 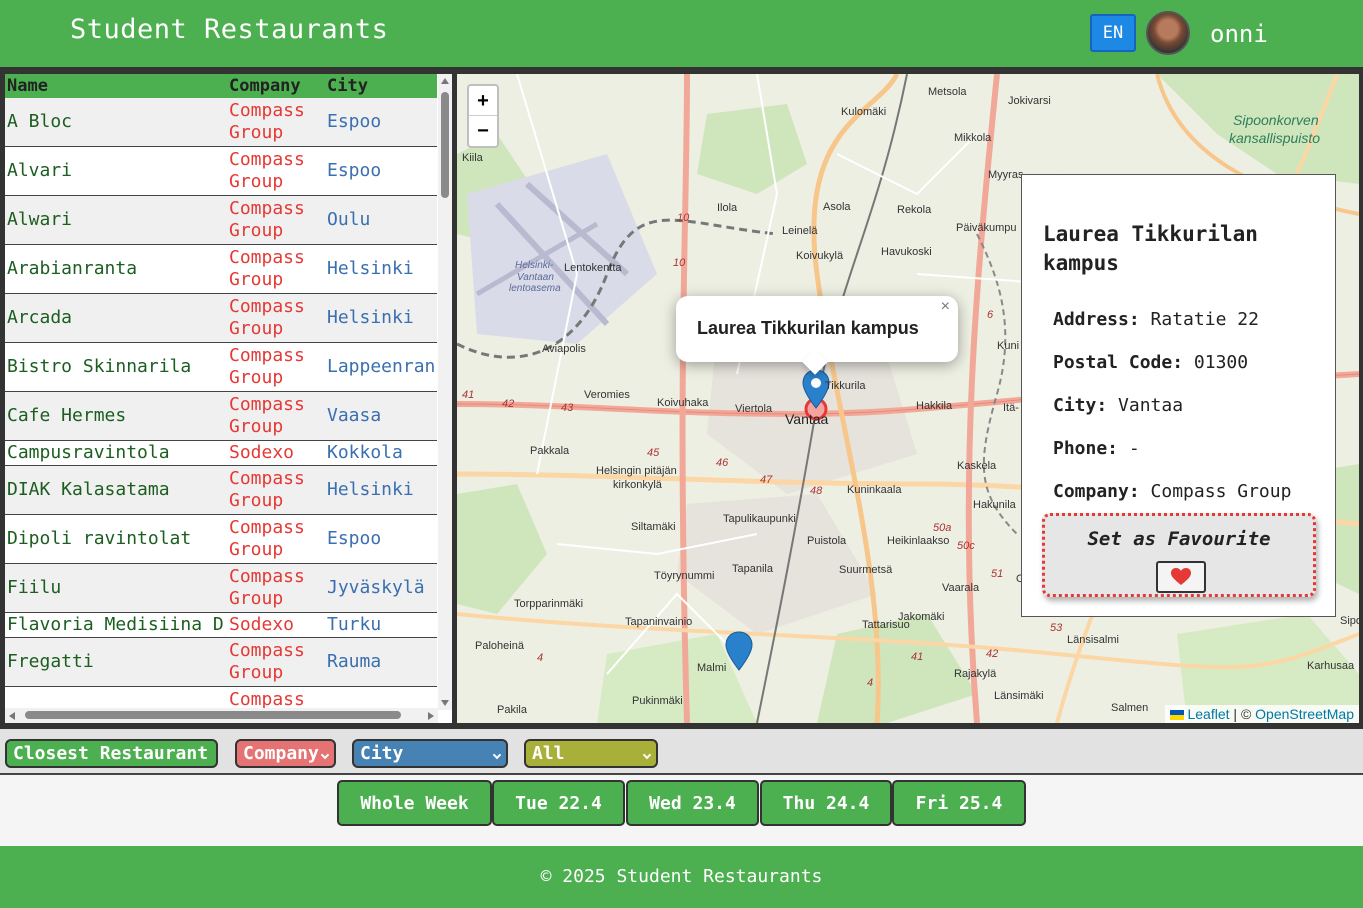 I want to click on cell-name: Fregatti, so click(x=50, y=661).